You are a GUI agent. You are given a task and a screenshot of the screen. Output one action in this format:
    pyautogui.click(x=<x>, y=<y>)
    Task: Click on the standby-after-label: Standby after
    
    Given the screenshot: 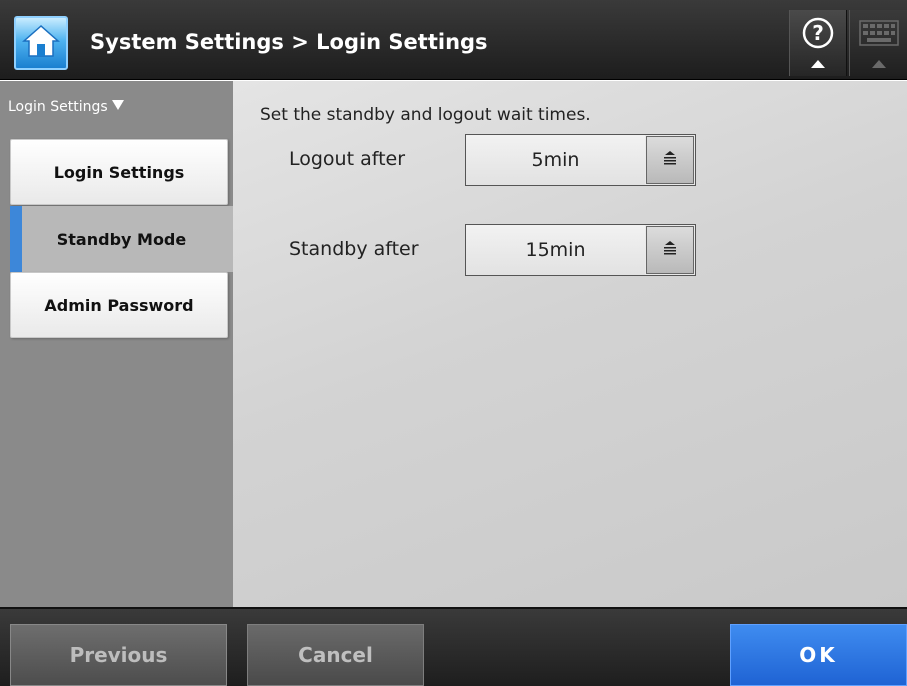 What is the action you would take?
    pyautogui.click(x=354, y=249)
    